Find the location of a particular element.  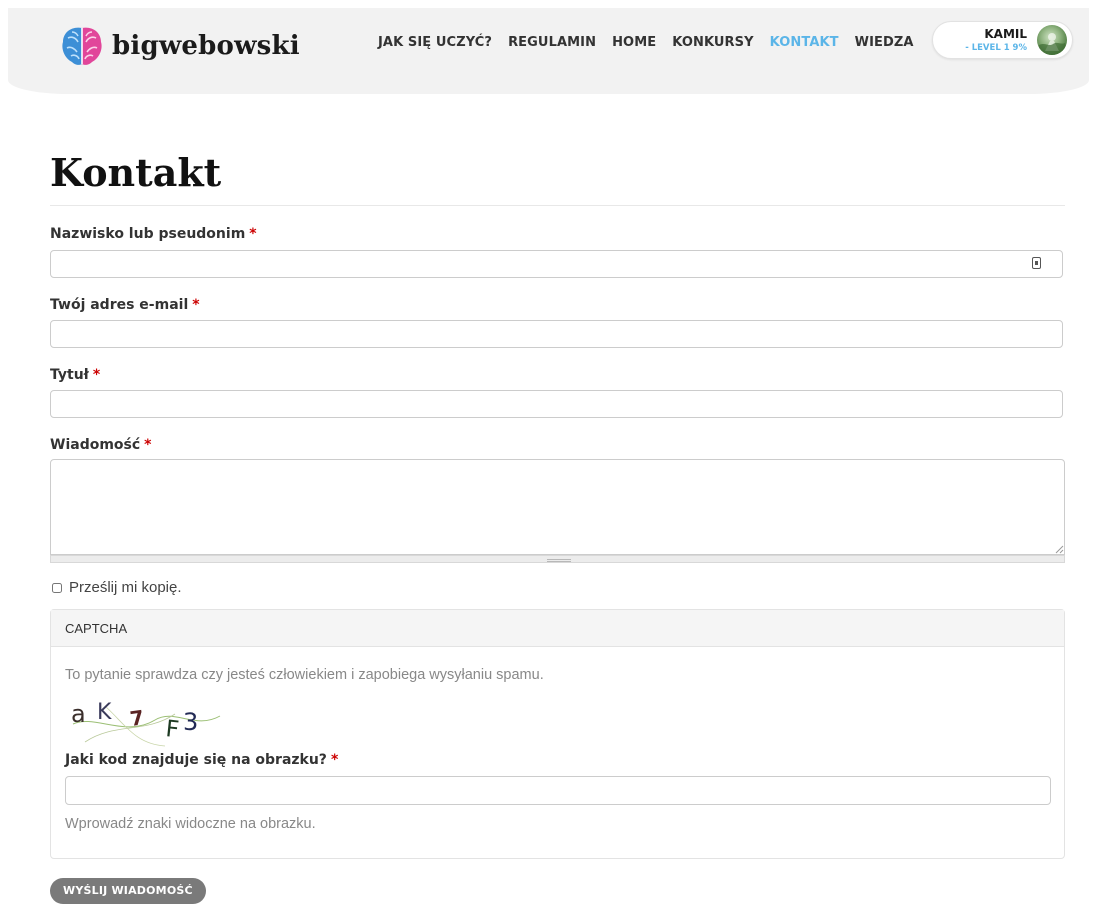

user-menu: KAMIL - LEVEL 1 9% is located at coordinates (1002, 40).